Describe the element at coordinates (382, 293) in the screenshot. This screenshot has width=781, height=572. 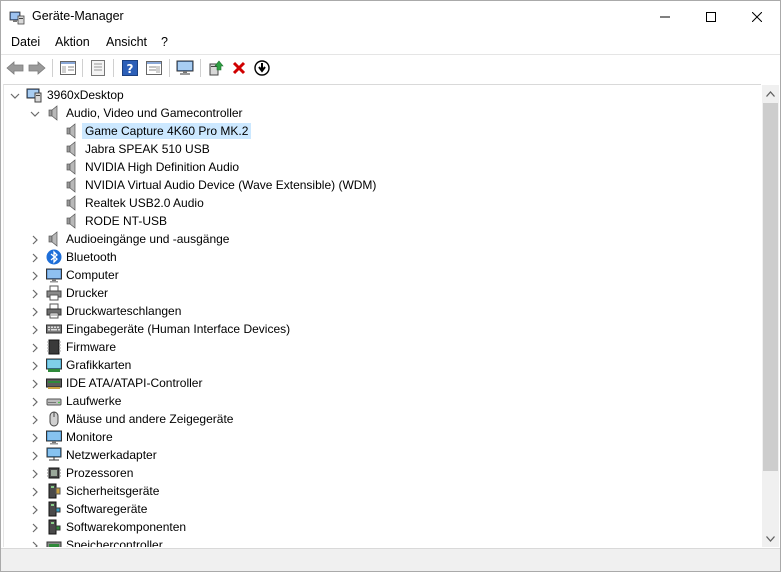
I see `tree-category: Drucker` at that location.